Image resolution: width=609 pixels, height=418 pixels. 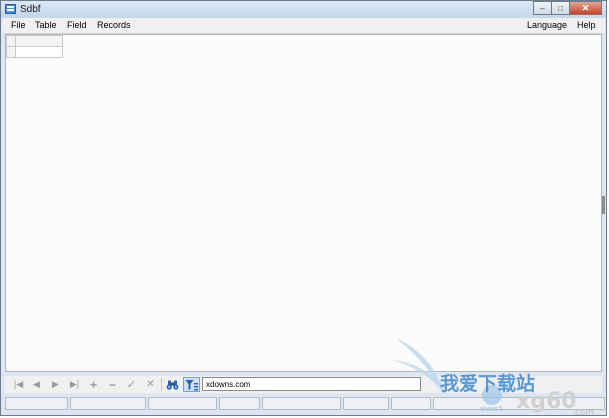 What do you see at coordinates (30, 9) in the screenshot?
I see `window-title: Sdbf` at bounding box center [30, 9].